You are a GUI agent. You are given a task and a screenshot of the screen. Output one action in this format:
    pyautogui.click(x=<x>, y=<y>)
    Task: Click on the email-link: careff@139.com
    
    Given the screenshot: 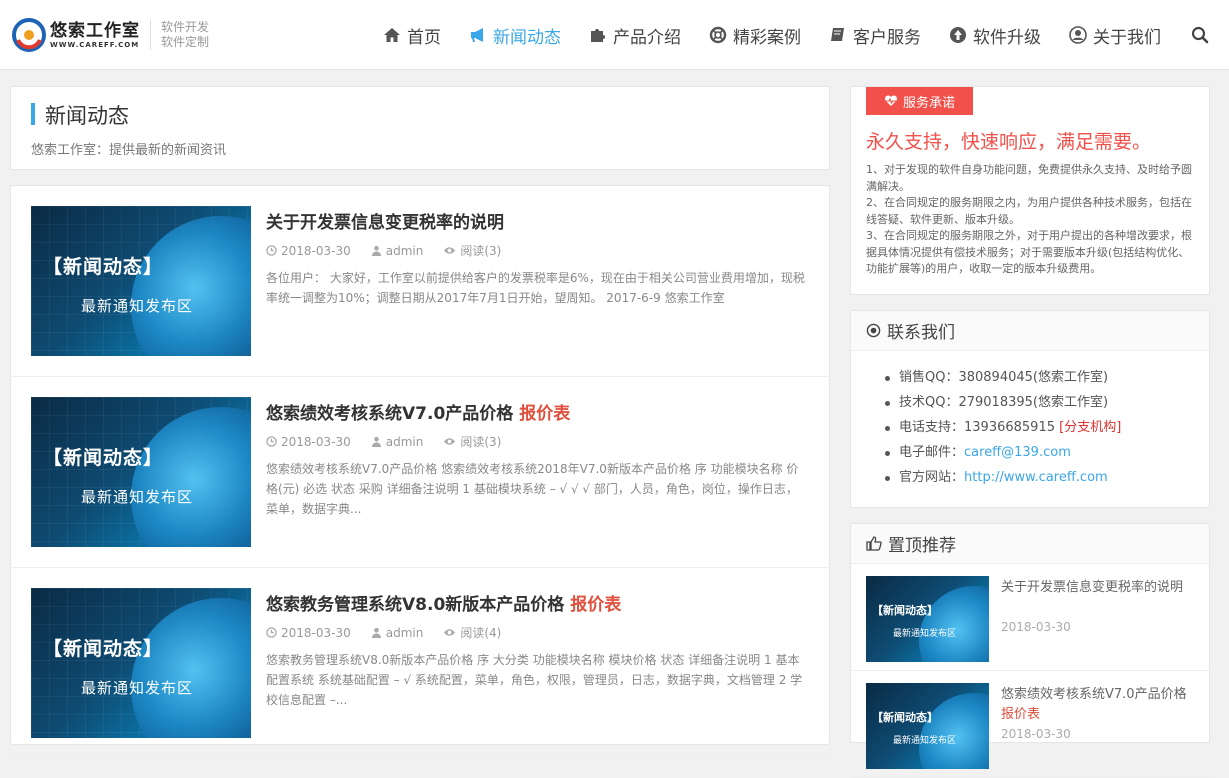 What is the action you would take?
    pyautogui.click(x=1017, y=452)
    